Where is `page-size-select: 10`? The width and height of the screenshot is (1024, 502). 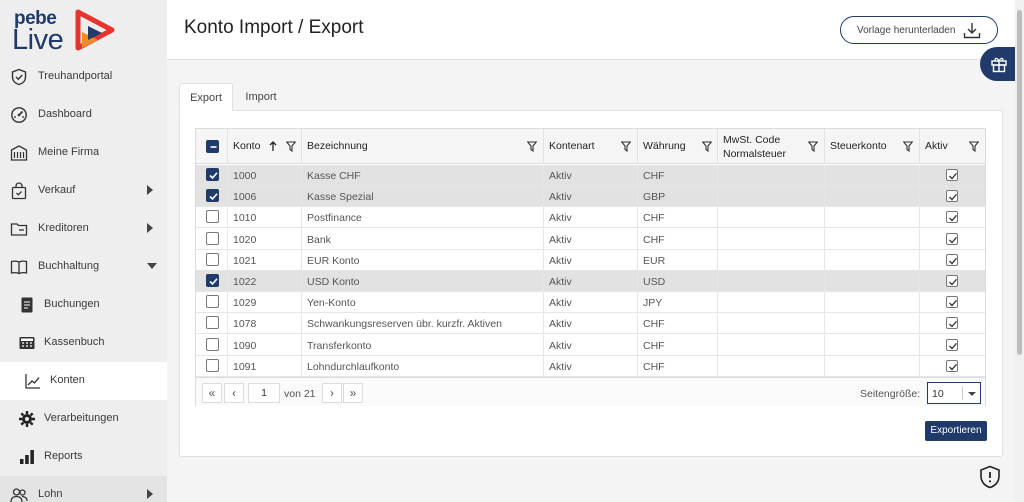 page-size-select: 10 is located at coordinates (954, 393).